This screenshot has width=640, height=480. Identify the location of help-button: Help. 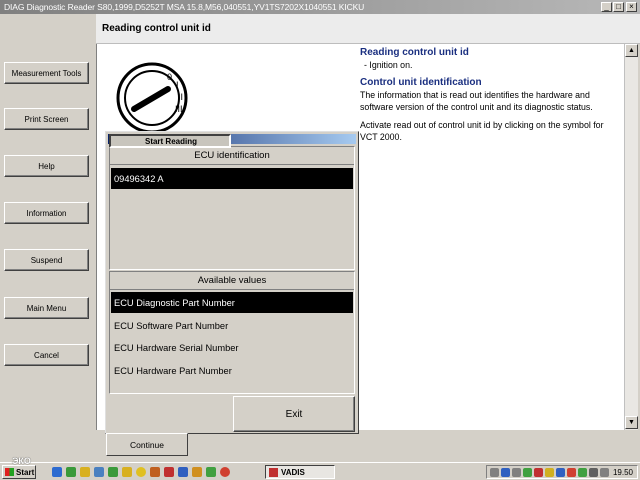
(46, 166).